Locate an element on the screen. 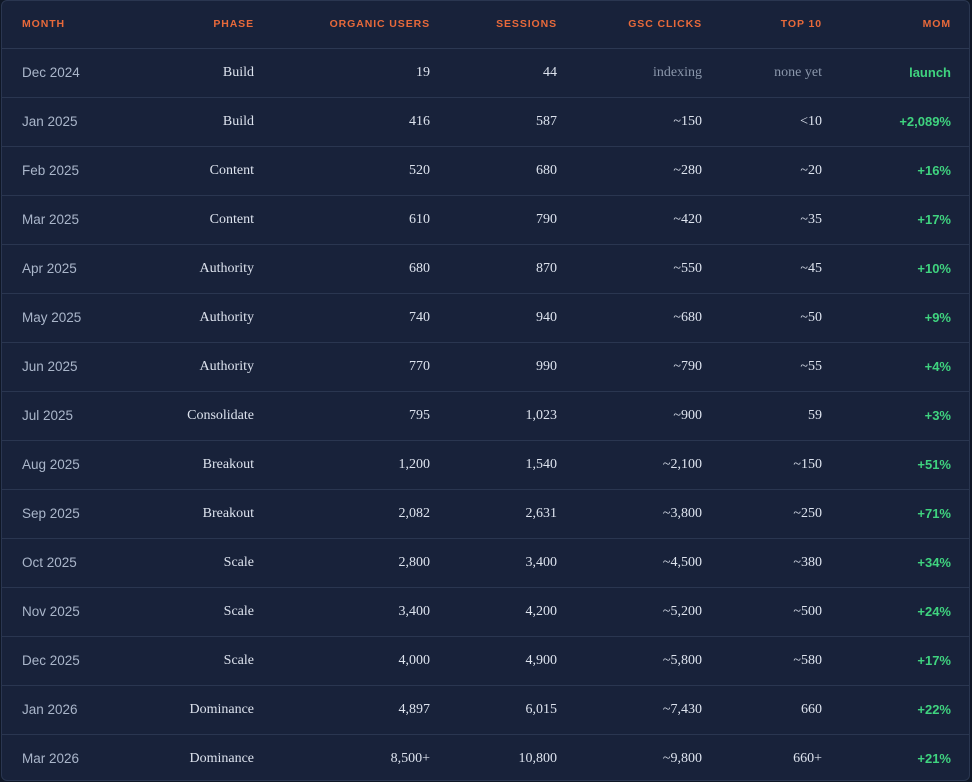 The image size is (972, 782). cell-sessions: 1,540 is located at coordinates (513, 465).